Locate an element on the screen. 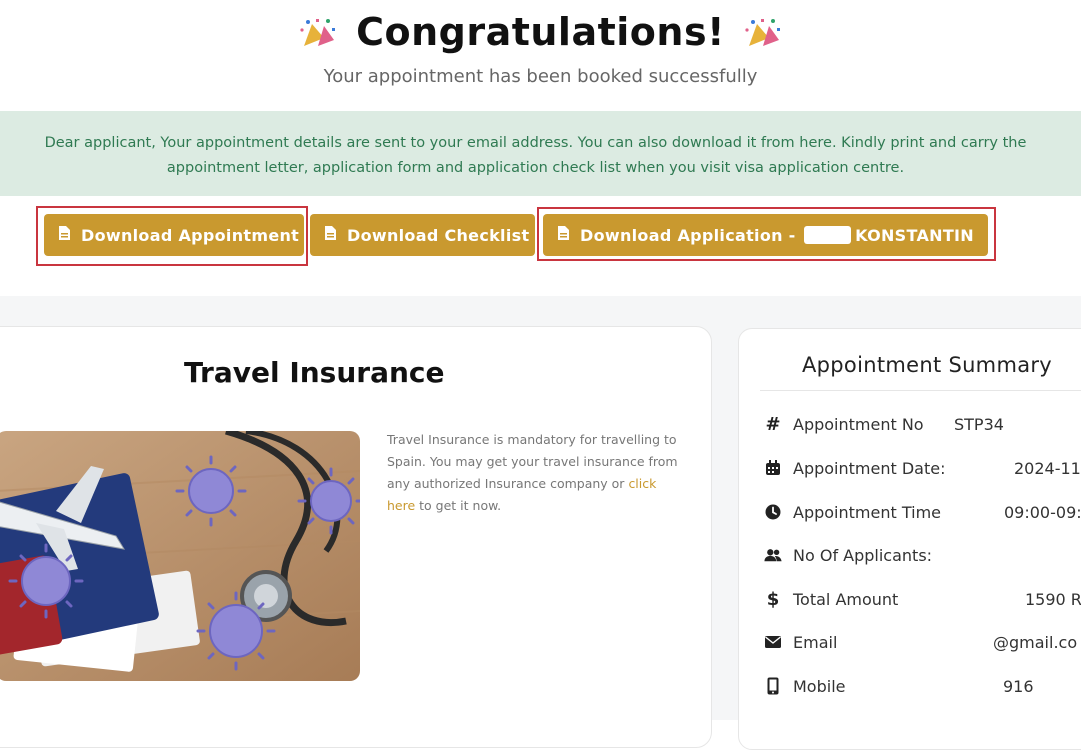 Image resolution: width=1081 pixels, height=750 pixels. summary-row-email: Email @gmail.co is located at coordinates (922, 643).